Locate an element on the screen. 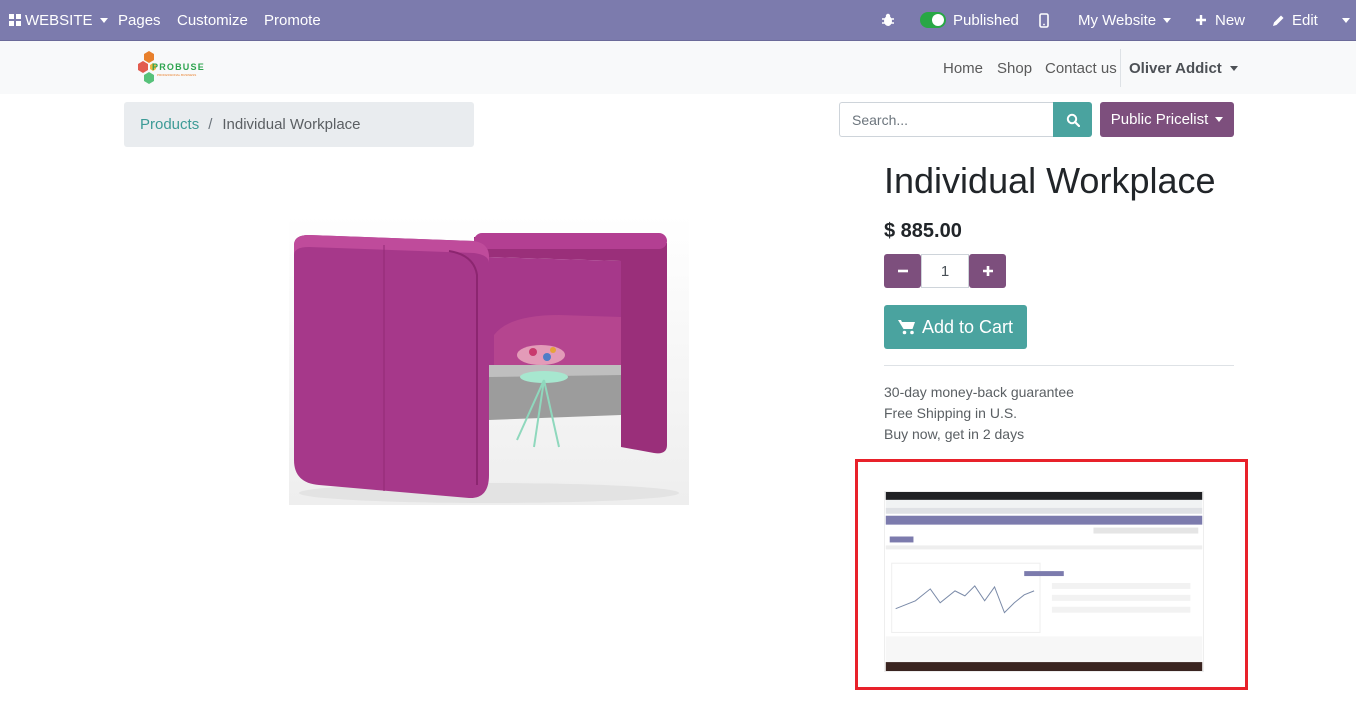  search-icon is located at coordinates (1073, 120).